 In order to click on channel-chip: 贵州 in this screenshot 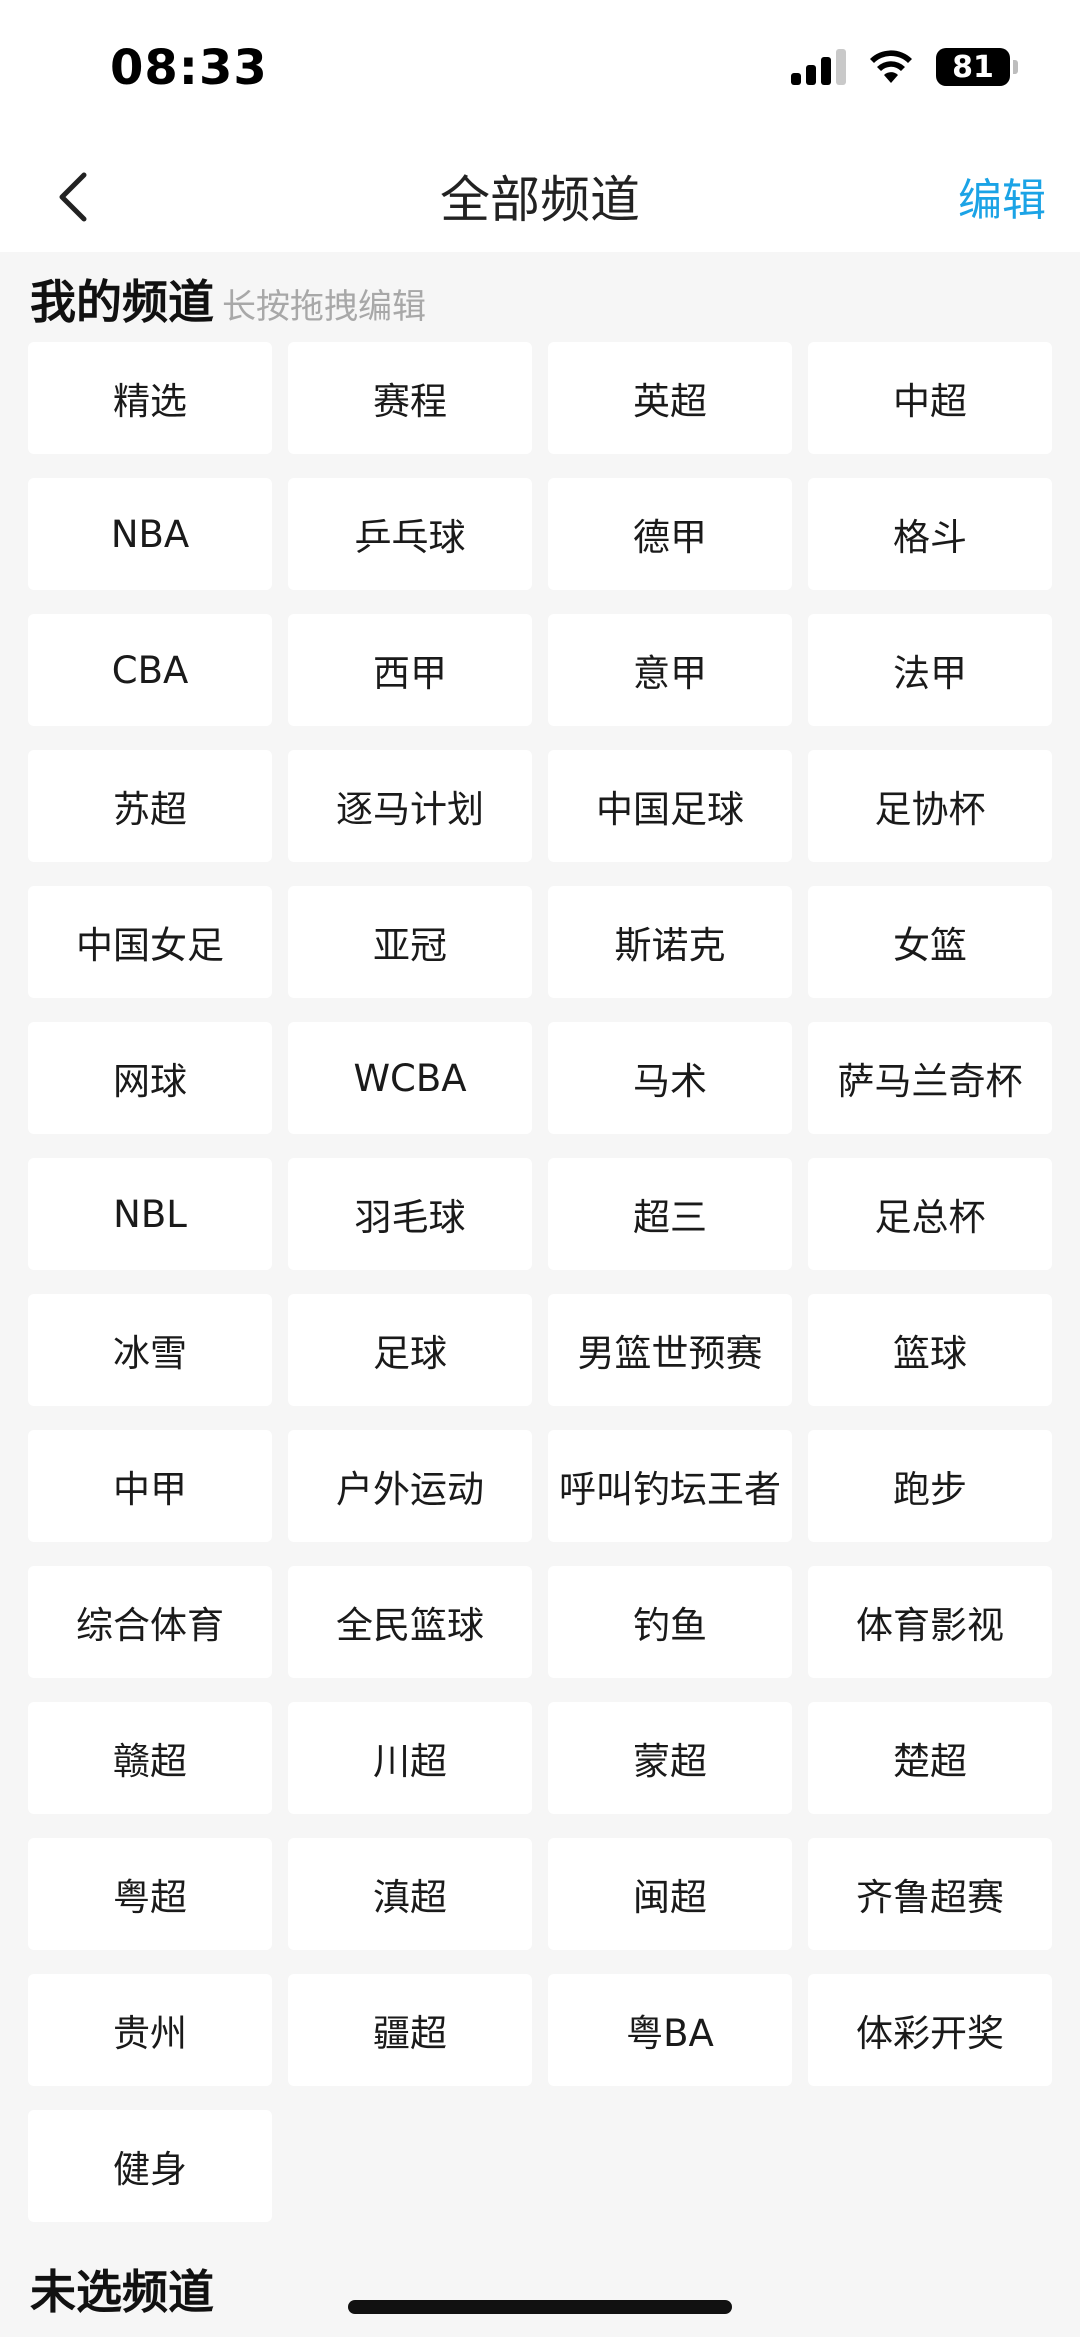, I will do `click(150, 2030)`.